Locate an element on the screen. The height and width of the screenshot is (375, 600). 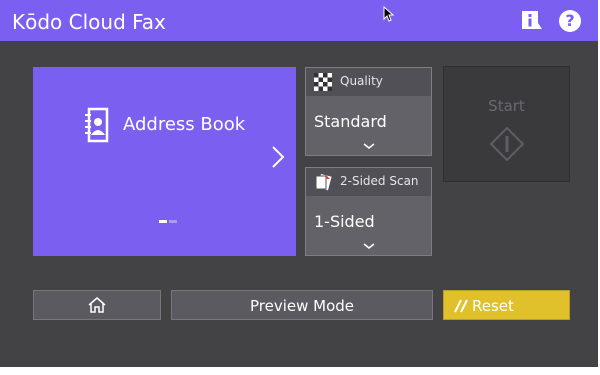
reset-button: Reset is located at coordinates (506, 305).